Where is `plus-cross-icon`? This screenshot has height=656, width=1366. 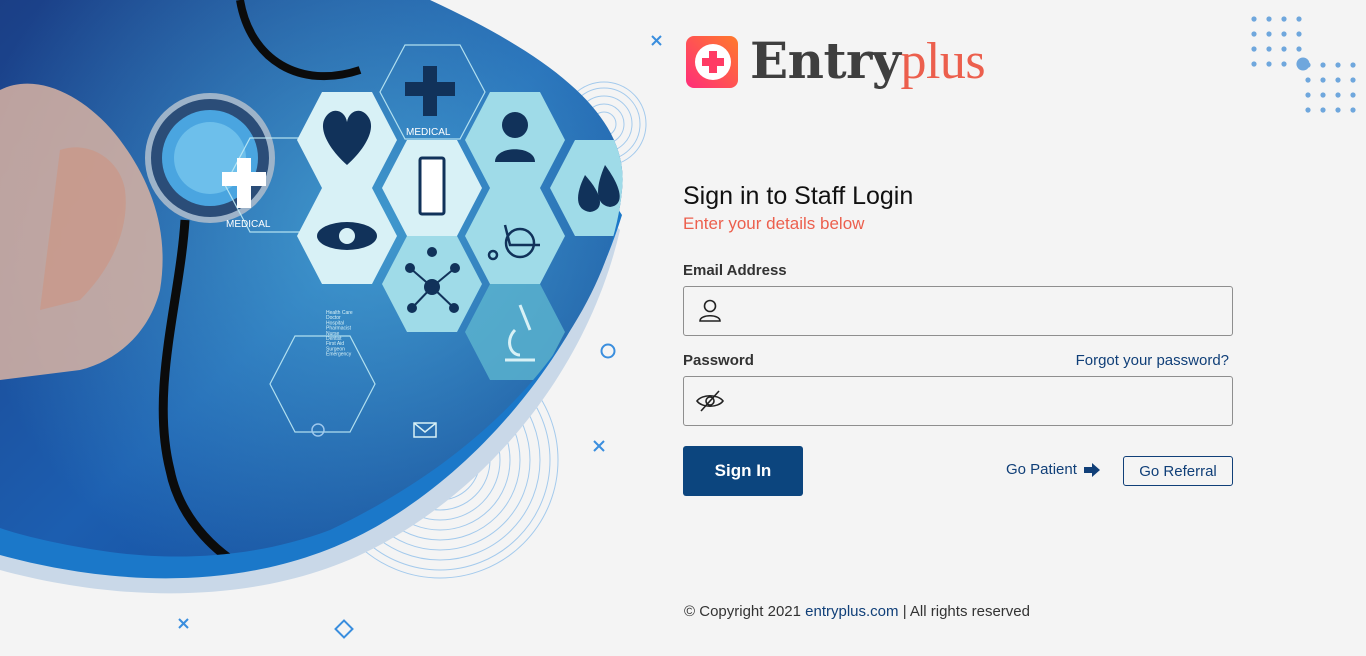 plus-cross-icon is located at coordinates (712, 61).